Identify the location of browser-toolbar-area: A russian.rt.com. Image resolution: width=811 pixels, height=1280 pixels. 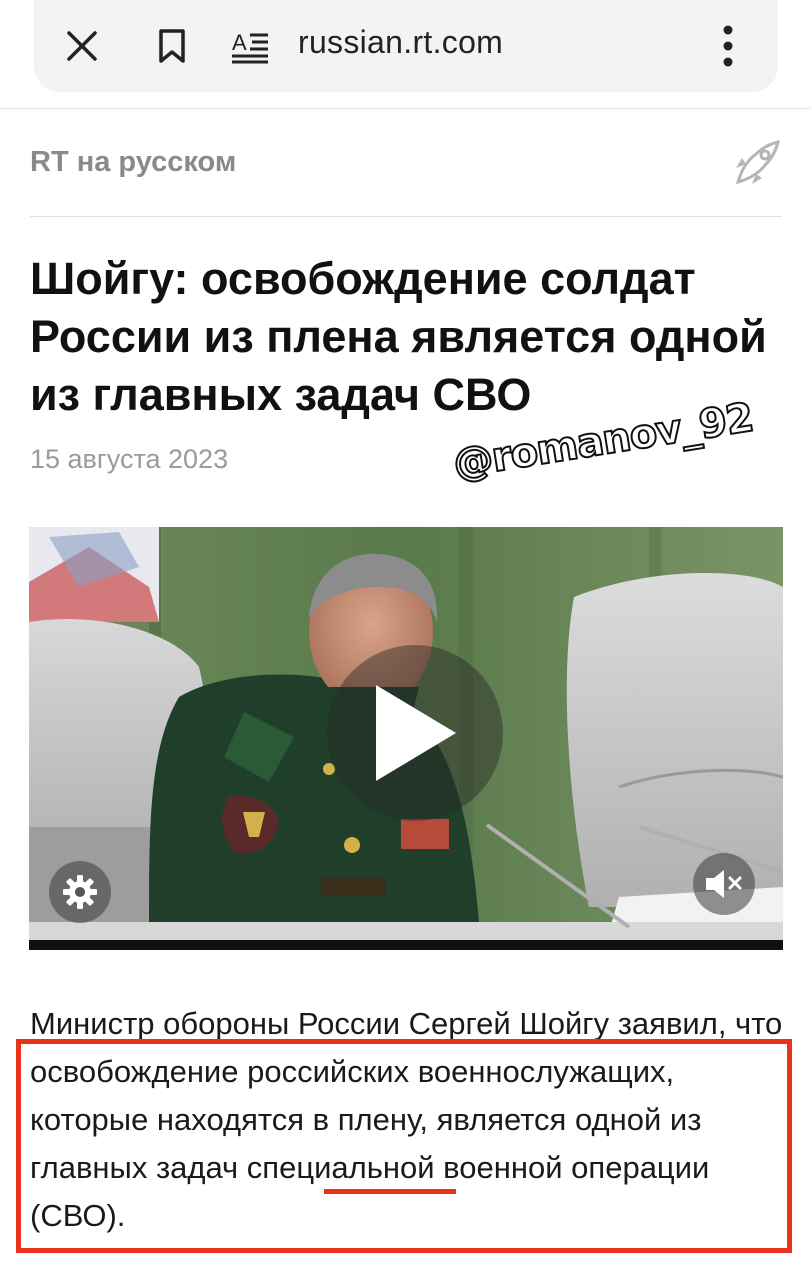
(405, 54).